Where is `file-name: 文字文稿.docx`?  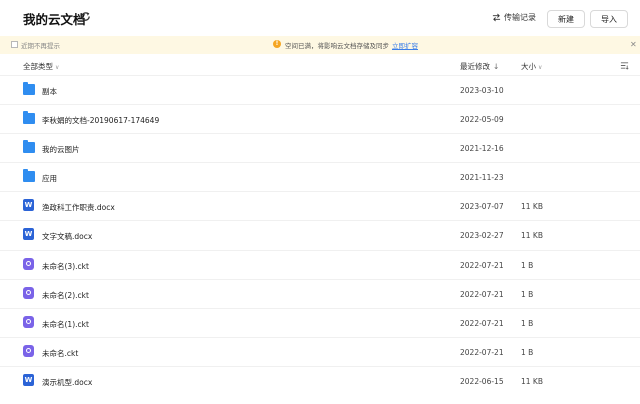 file-name: 文字文稿.docx is located at coordinates (67, 236).